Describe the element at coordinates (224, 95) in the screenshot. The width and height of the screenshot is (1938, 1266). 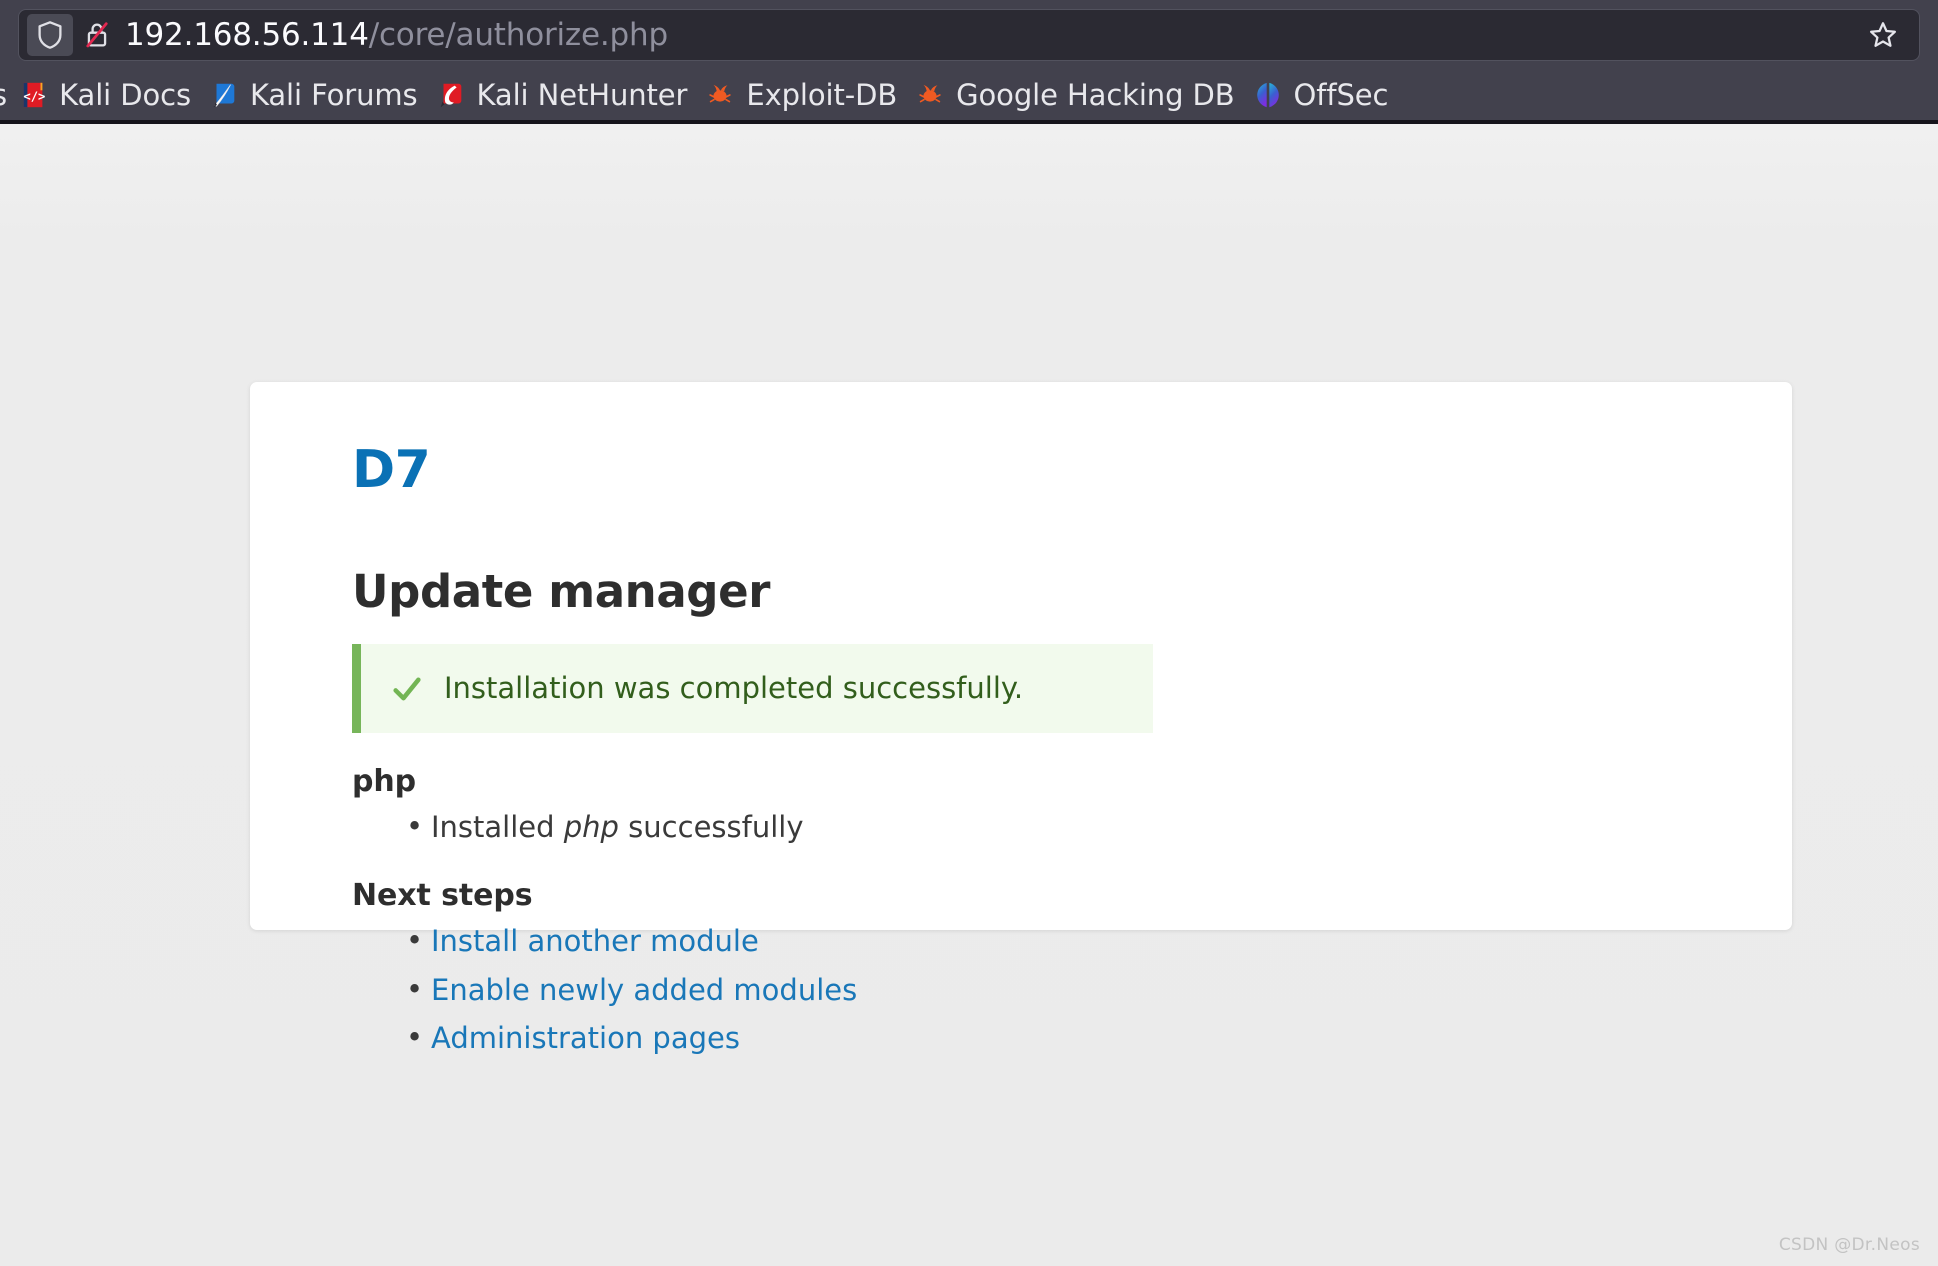
I see `kali-forums-icon` at that location.